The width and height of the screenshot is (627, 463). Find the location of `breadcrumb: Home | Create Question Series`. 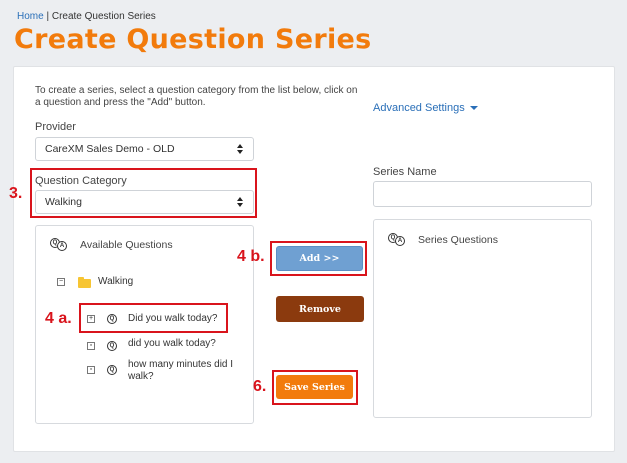

breadcrumb: Home | Create Question Series is located at coordinates (86, 16).